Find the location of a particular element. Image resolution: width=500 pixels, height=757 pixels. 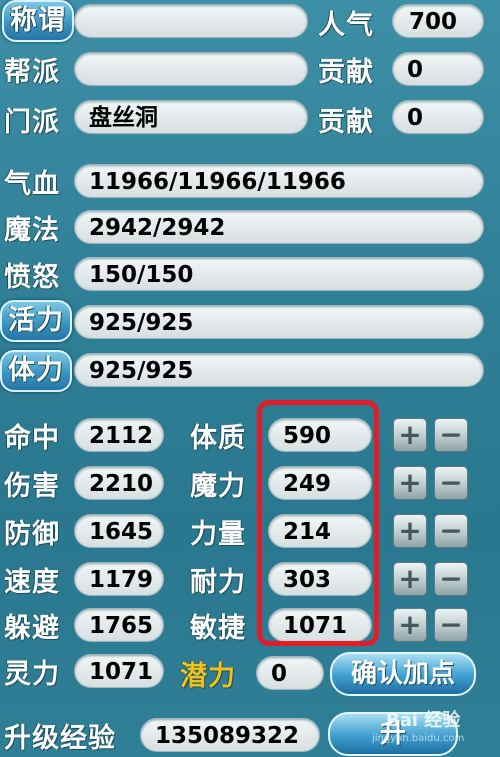

faction-field is located at coordinates (191, 69).